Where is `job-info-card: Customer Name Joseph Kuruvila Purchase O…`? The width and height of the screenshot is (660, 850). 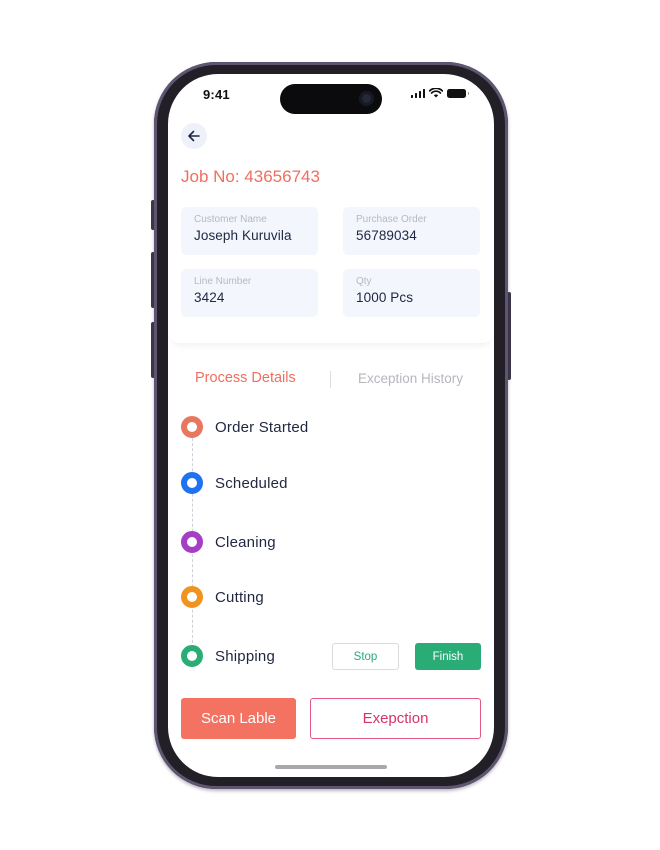 job-info-card: Customer Name Joseph Kuruvila Purchase O… is located at coordinates (331, 270).